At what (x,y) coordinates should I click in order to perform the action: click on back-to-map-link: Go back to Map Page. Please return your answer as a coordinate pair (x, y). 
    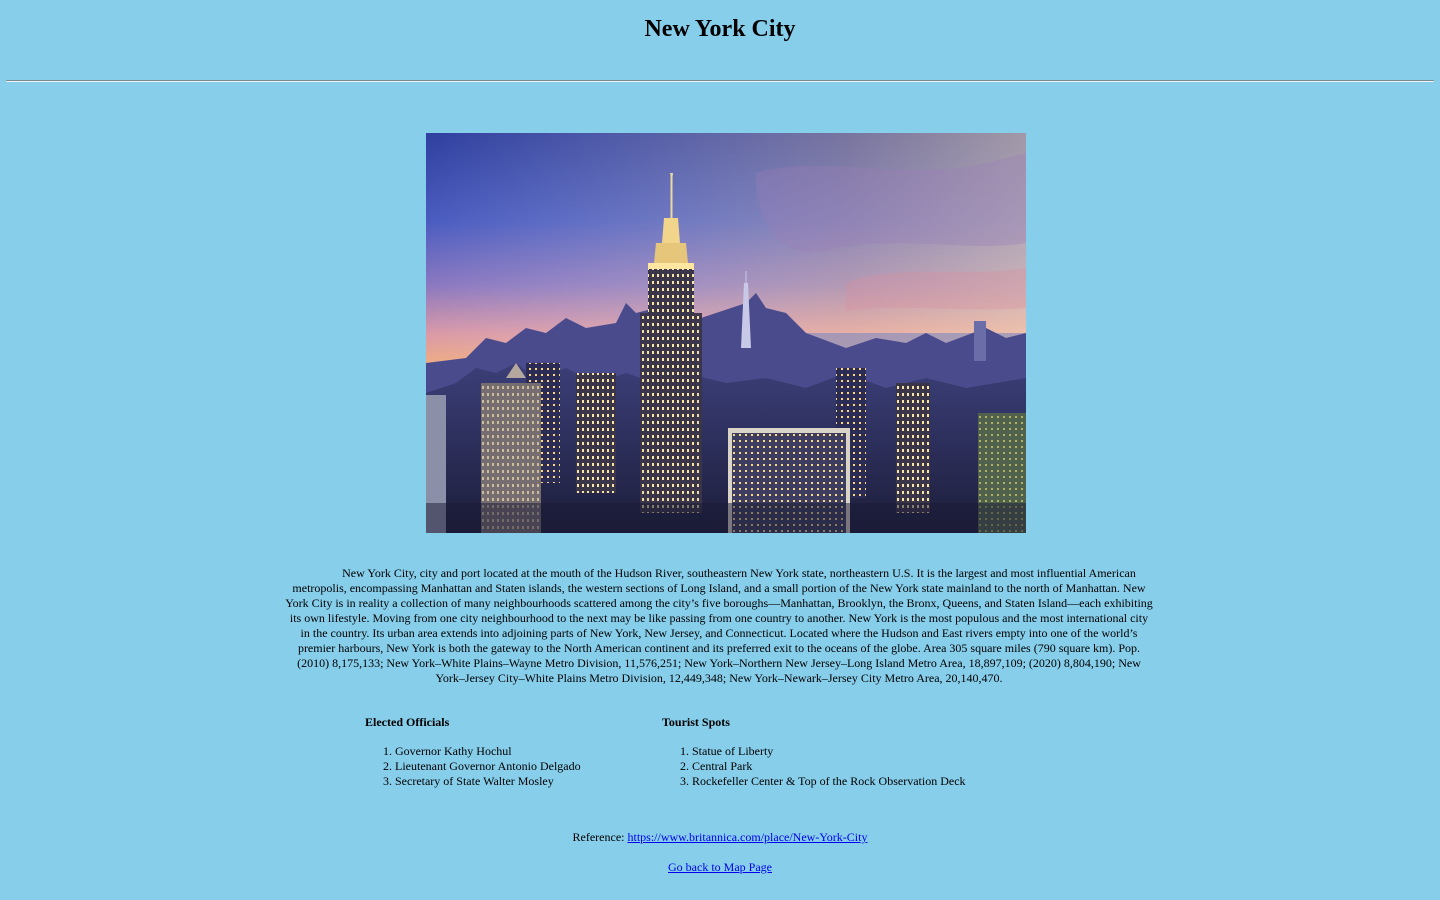
    Looking at the image, I should click on (720, 867).